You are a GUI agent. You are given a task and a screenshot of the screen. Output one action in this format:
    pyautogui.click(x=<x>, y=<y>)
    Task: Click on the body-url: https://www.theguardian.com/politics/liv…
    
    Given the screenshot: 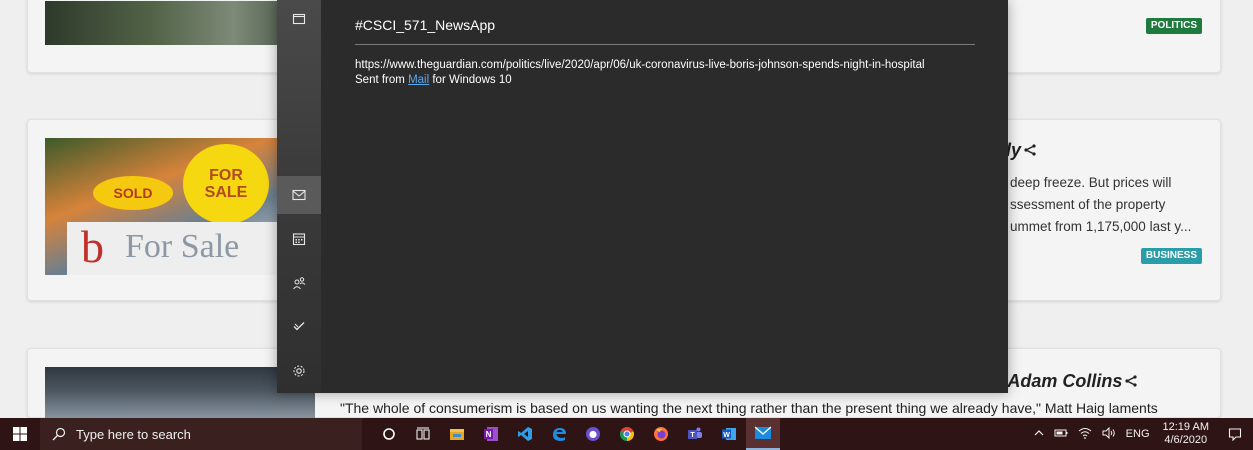 What is the action you would take?
    pyautogui.click(x=640, y=65)
    